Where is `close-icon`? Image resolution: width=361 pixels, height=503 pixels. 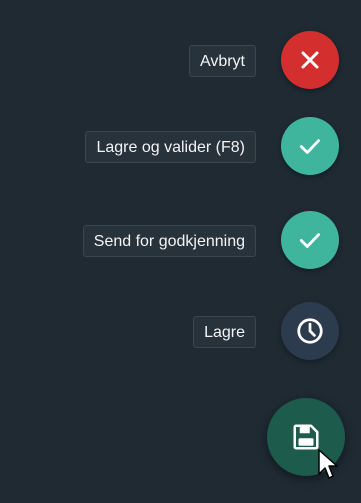
close-icon is located at coordinates (310, 60).